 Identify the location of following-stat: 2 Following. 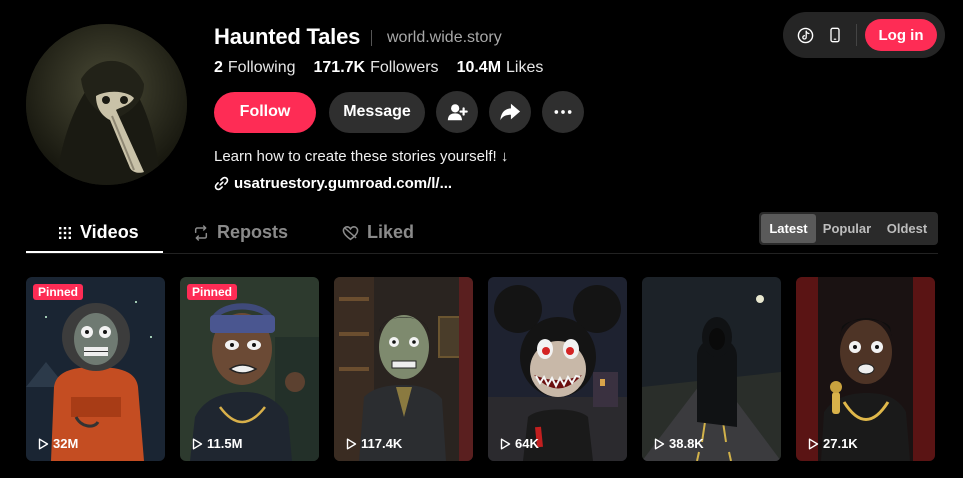
(255, 68).